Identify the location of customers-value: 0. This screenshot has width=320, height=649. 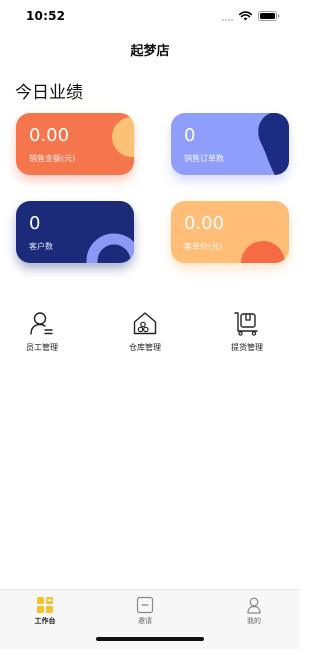
(35, 223).